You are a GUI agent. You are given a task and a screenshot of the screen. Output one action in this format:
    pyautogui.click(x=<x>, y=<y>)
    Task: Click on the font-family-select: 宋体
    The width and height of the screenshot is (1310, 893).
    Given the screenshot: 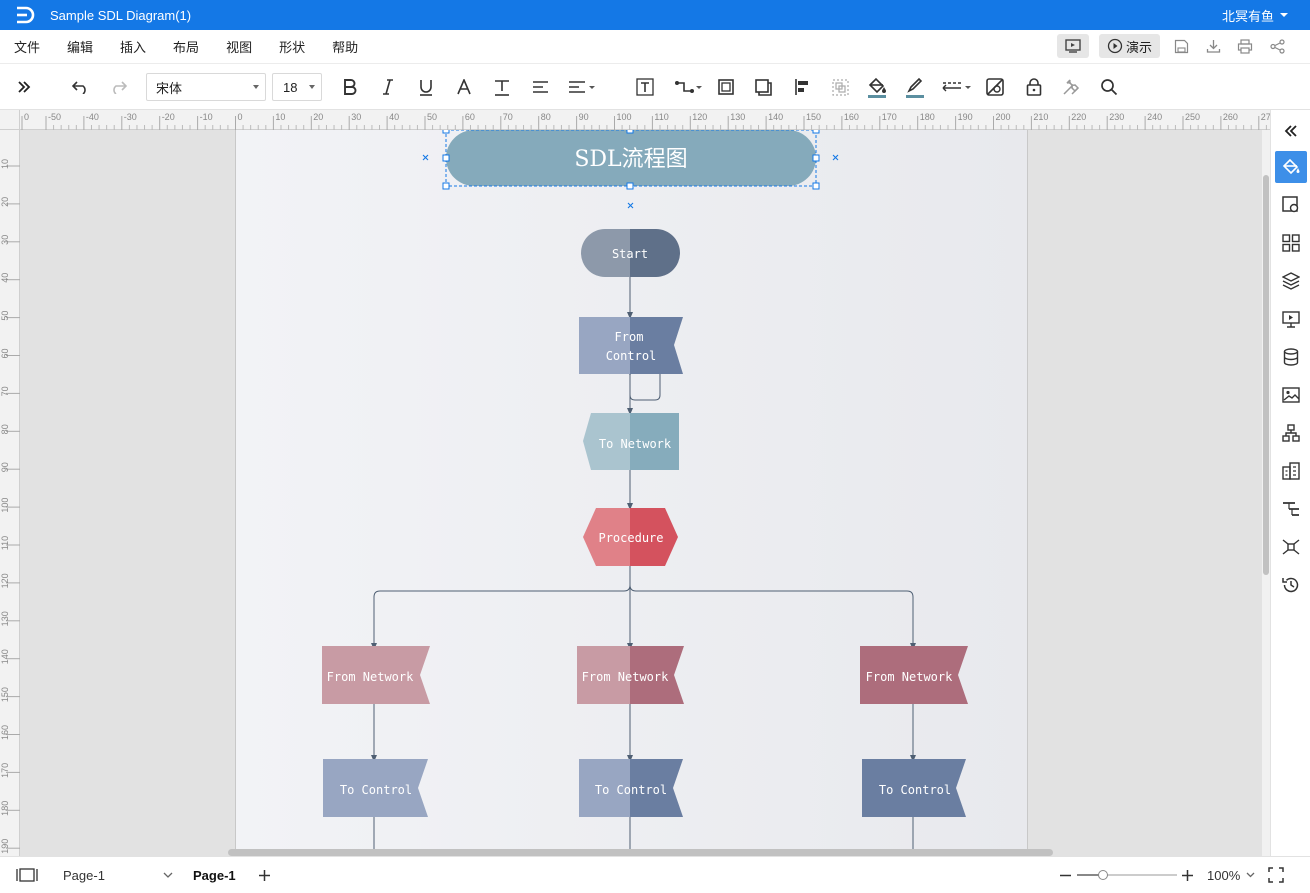 What is the action you would take?
    pyautogui.click(x=206, y=87)
    